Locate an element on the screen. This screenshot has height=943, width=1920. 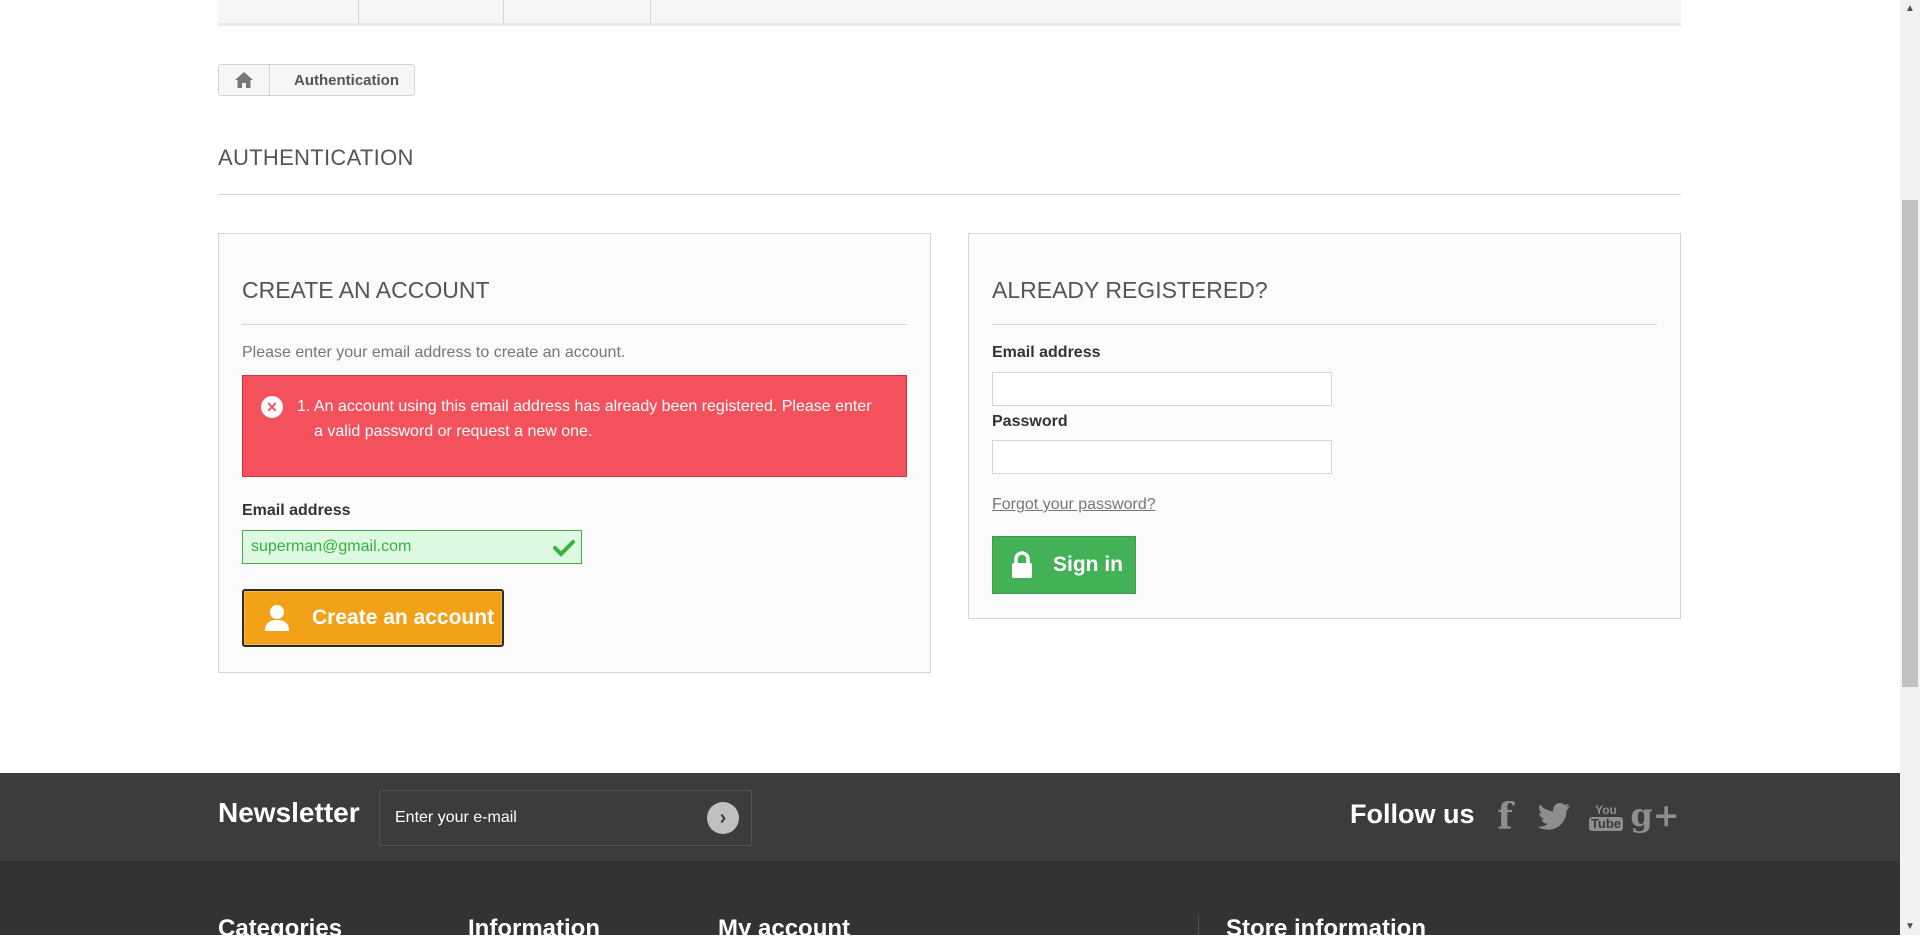
scroll-up-icon: ▲ is located at coordinates (1910, 8).